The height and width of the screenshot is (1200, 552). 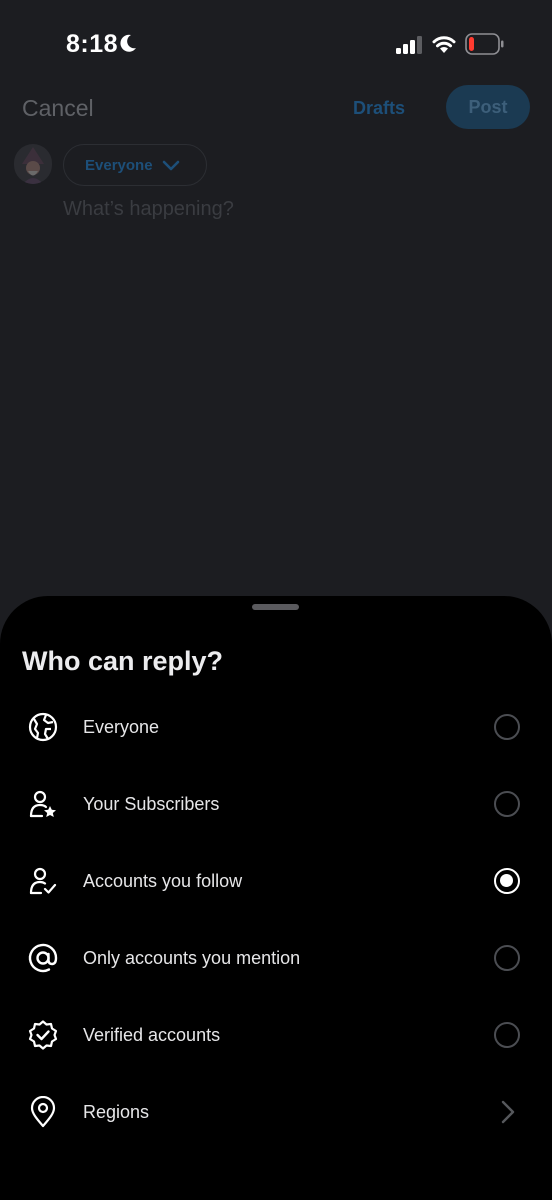 What do you see at coordinates (192, 958) in the screenshot?
I see `option-label: Only accounts you mention` at bounding box center [192, 958].